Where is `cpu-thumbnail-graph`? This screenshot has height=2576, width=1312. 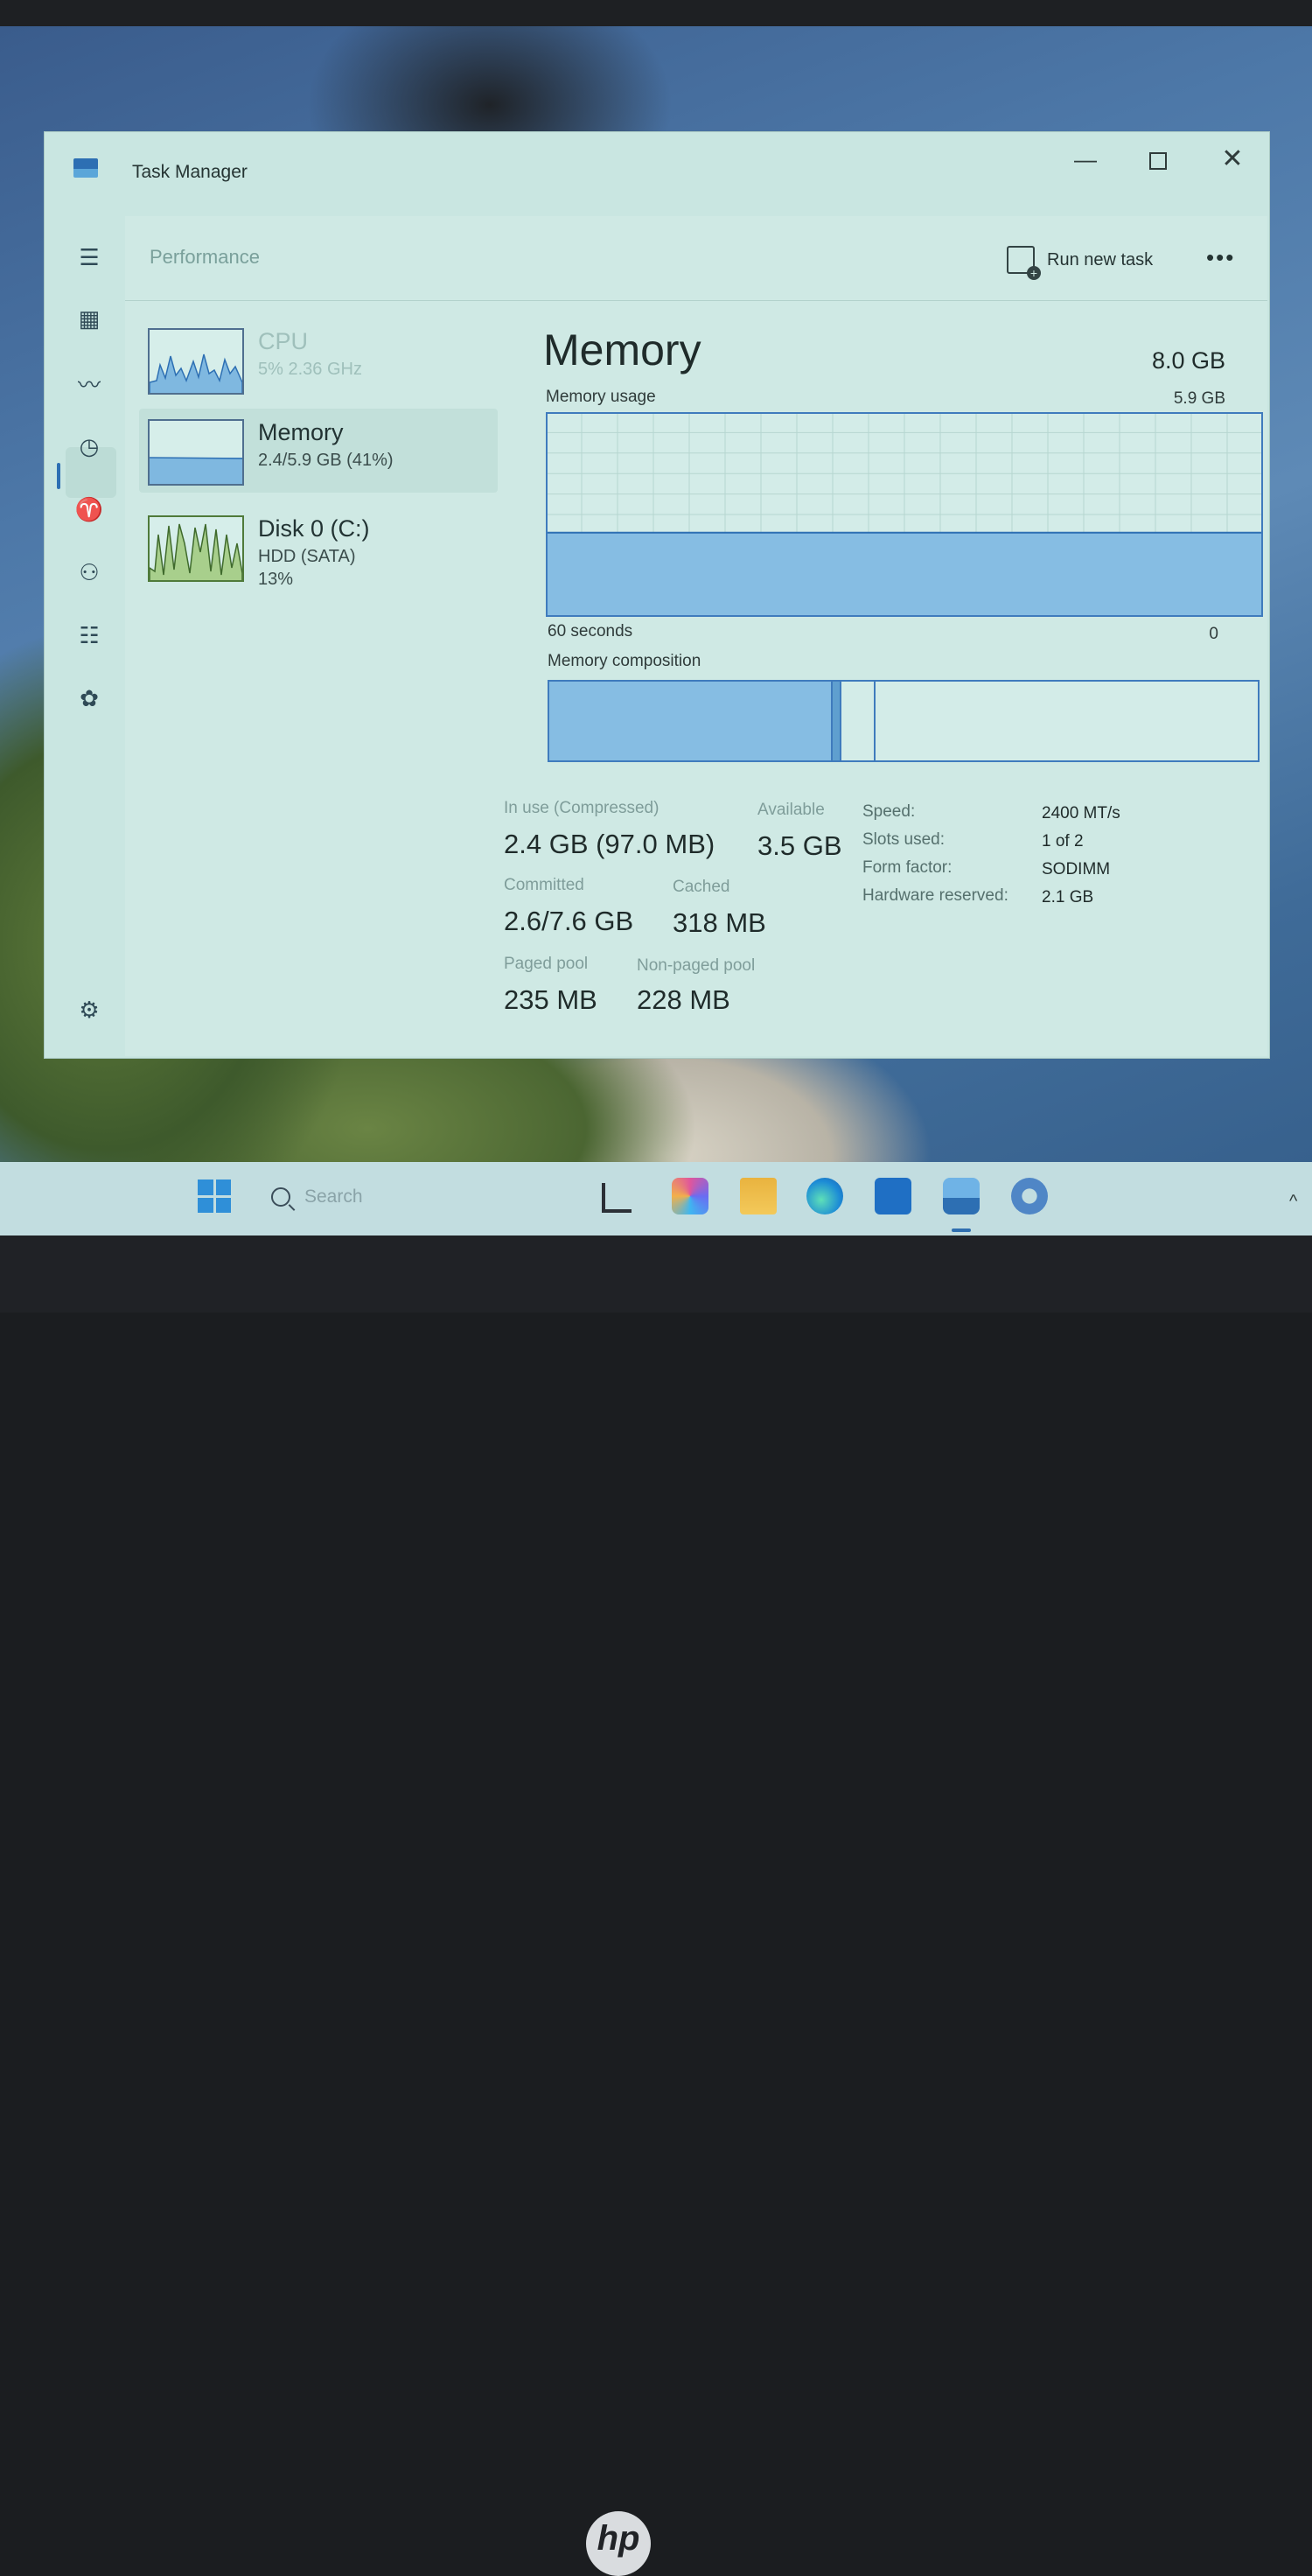
cpu-thumbnail-graph is located at coordinates (196, 361).